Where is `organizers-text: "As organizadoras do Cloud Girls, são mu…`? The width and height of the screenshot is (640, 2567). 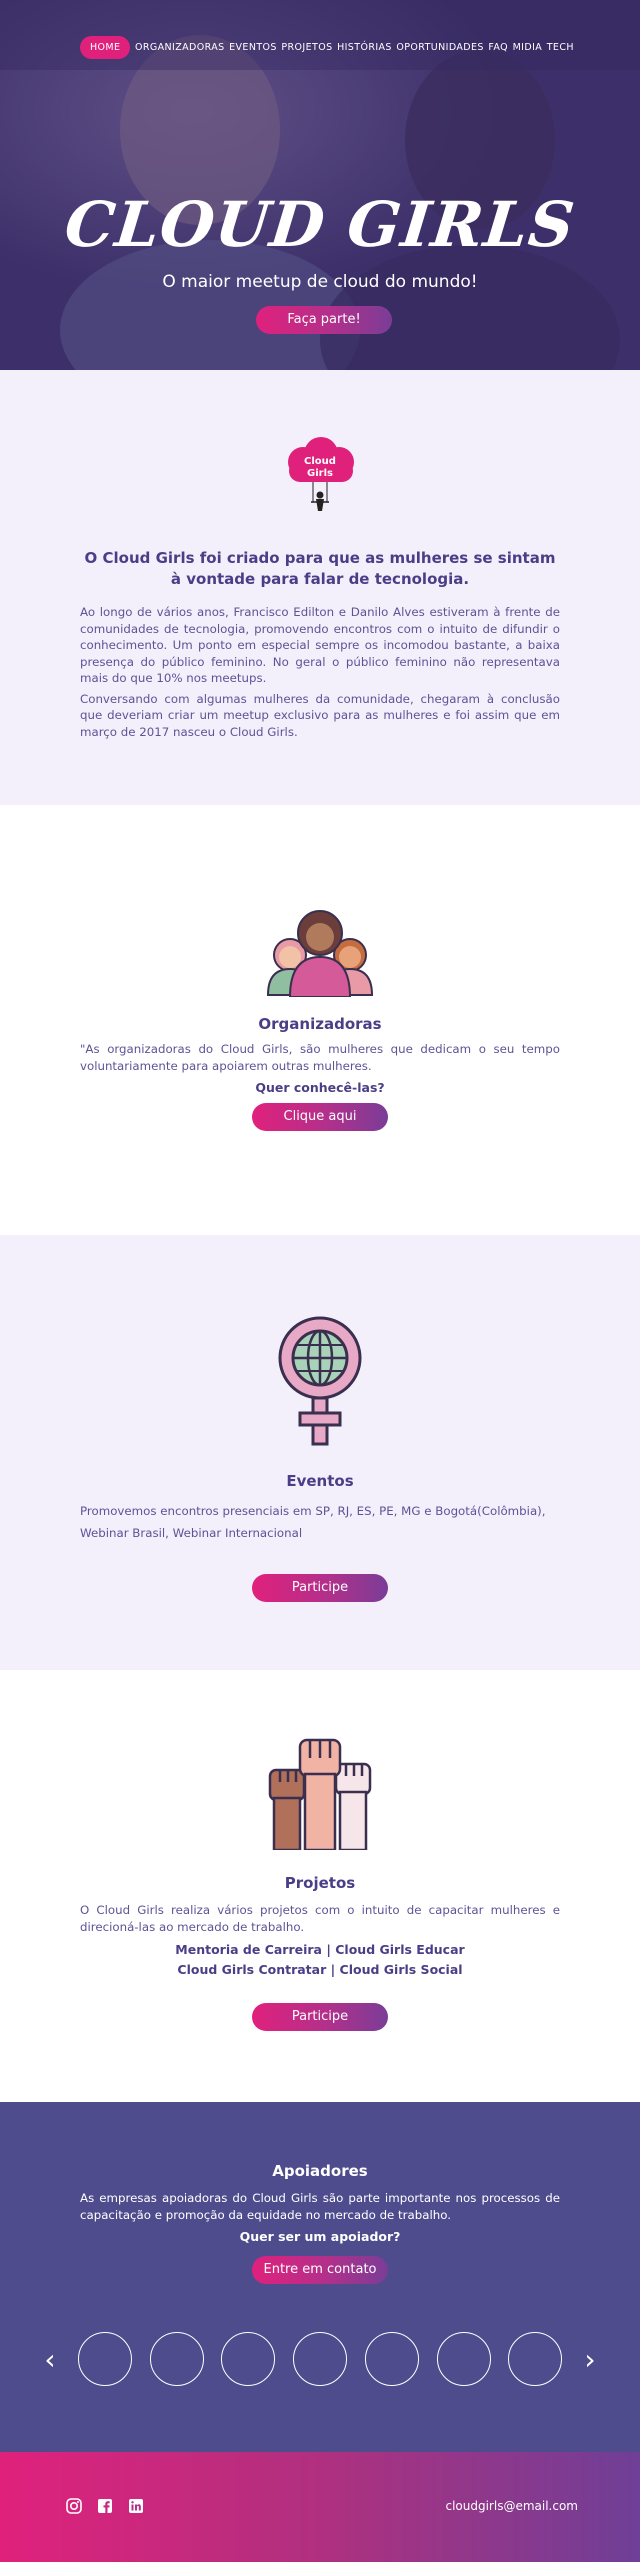
organizers-text: "As organizadoras do Cloud Girls, são mu… is located at coordinates (320, 1057).